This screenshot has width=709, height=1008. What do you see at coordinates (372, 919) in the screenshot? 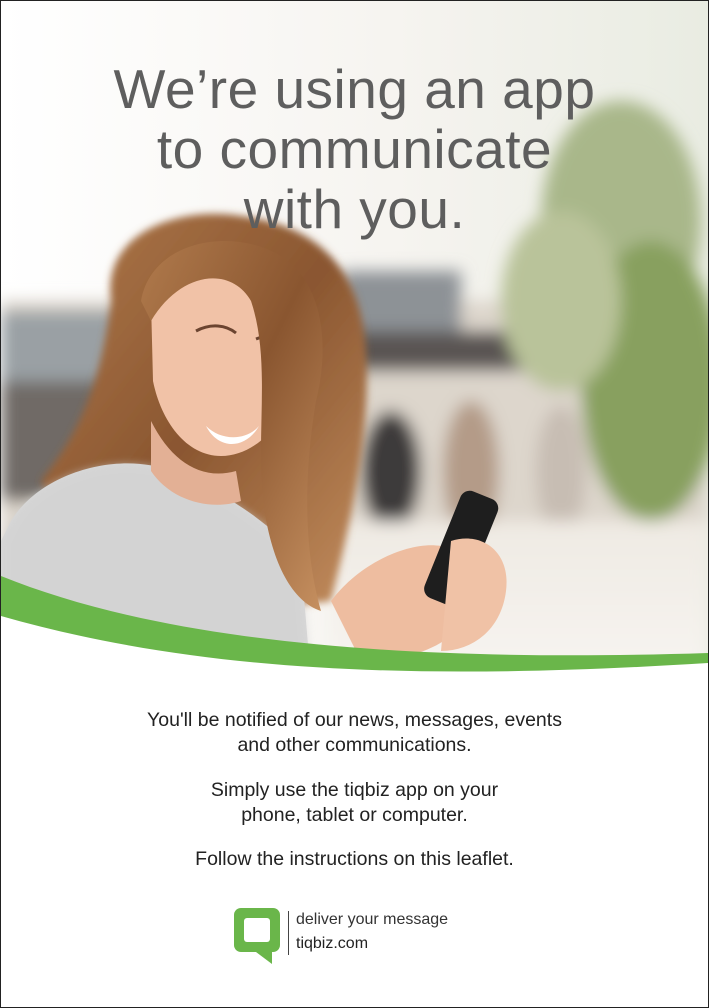
I see `logo-tagline: deliver your message` at bounding box center [372, 919].